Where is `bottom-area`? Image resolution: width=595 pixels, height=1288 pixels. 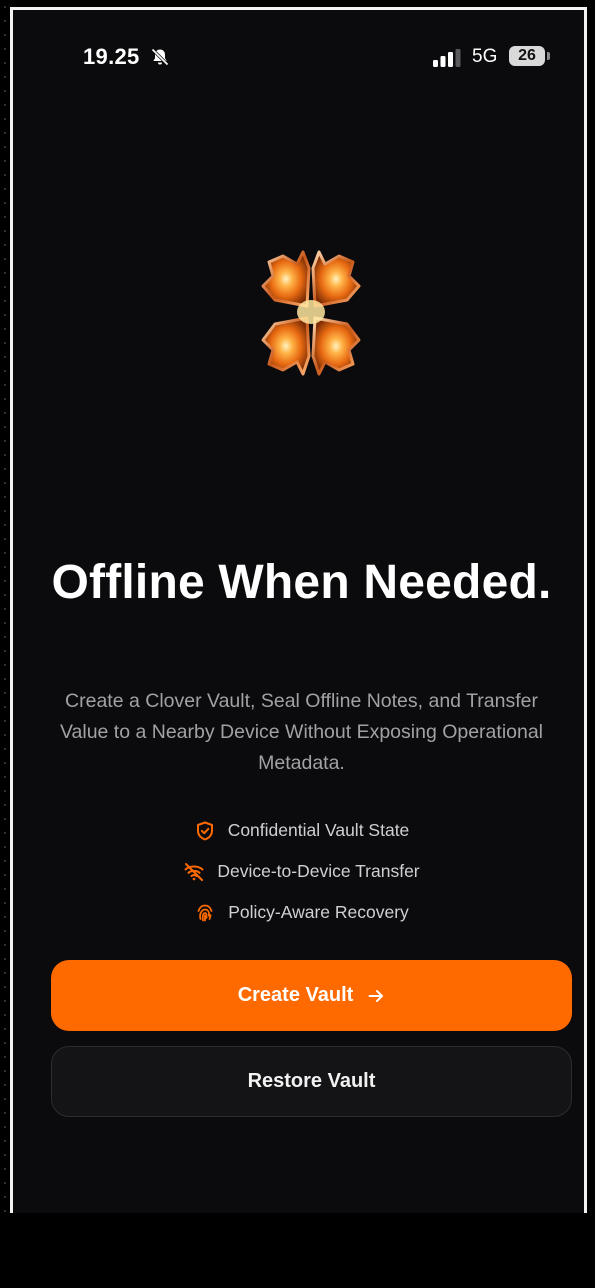
bottom-area is located at coordinates (297, 1250).